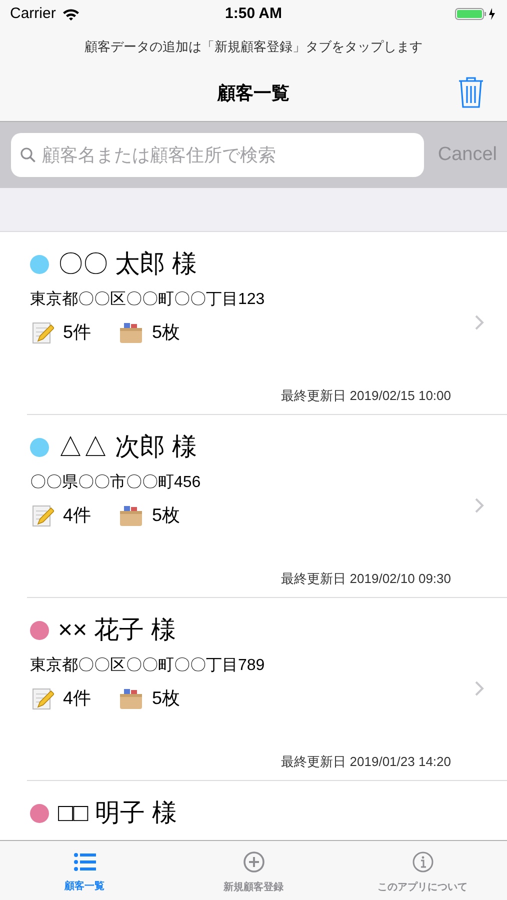 This screenshot has height=900, width=507. Describe the element at coordinates (33, 14) in the screenshot. I see `carrier-label: Carrier` at that location.